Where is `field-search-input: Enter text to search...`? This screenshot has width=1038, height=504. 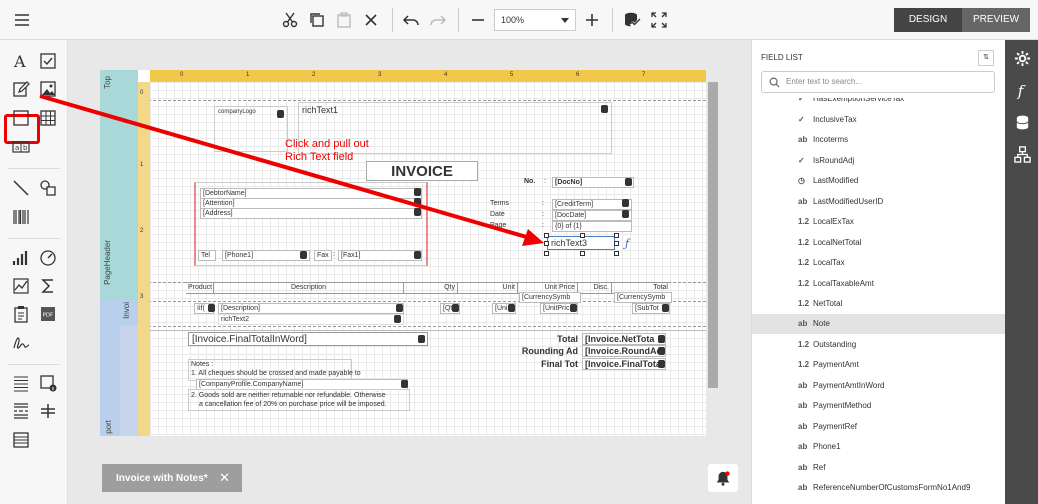
field-search-input: Enter text to search... is located at coordinates (878, 82).